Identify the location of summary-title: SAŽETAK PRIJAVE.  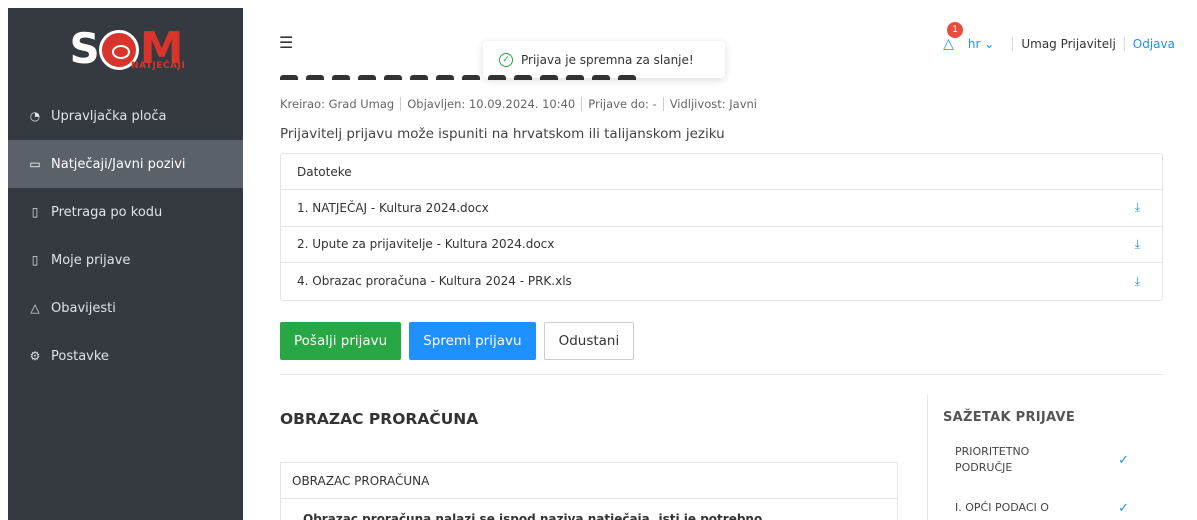
(1009, 417).